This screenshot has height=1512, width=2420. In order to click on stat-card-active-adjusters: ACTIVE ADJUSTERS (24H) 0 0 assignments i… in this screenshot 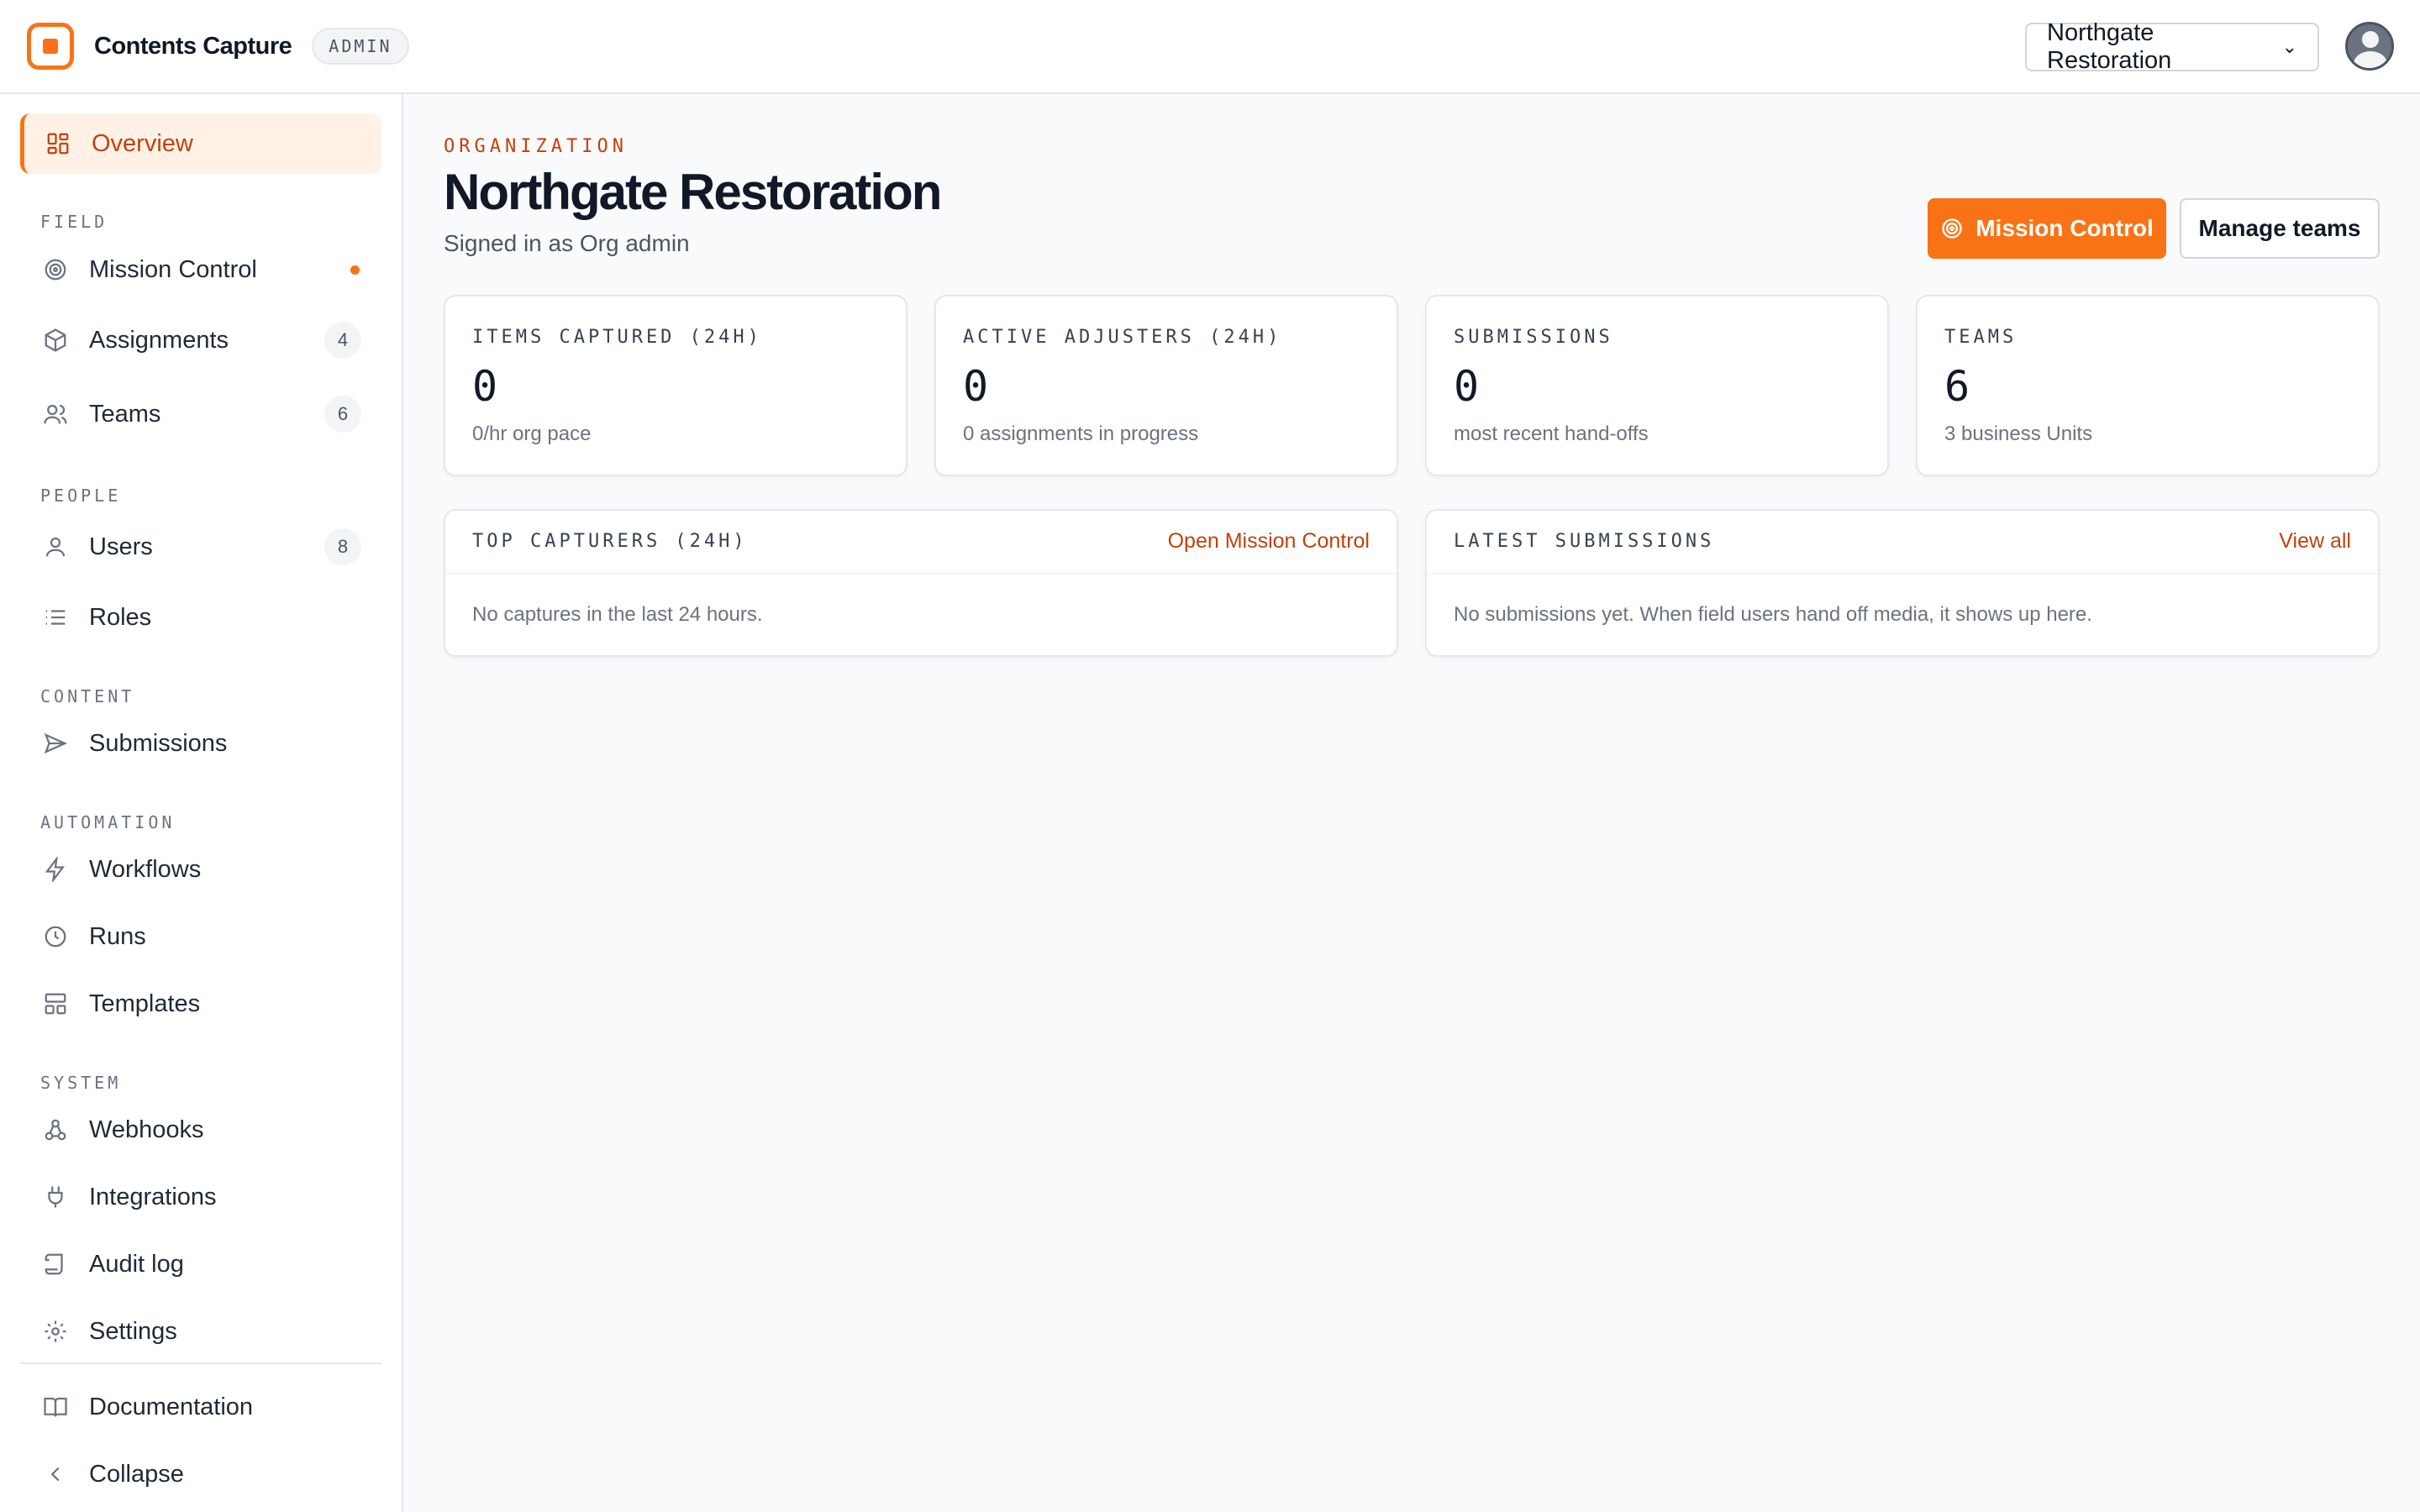, I will do `click(1166, 385)`.